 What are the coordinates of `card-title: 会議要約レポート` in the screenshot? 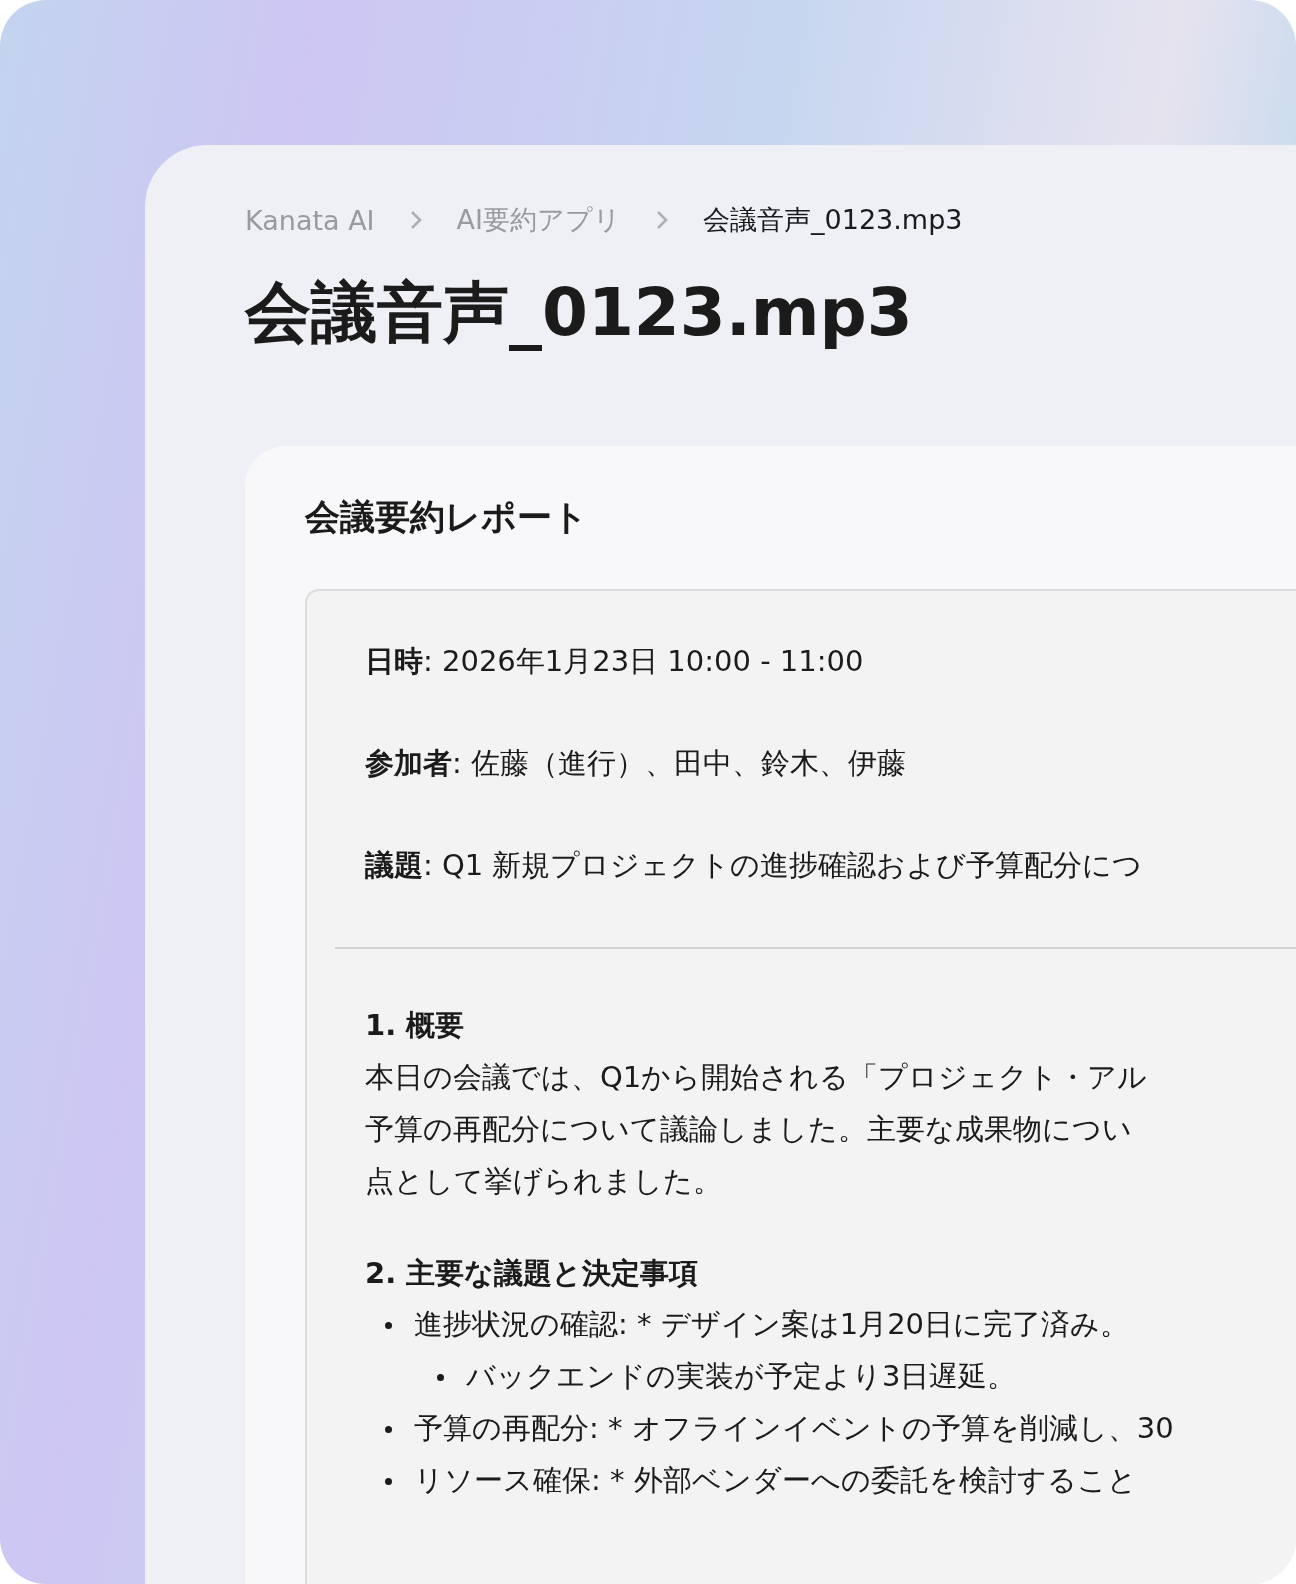 It's located at (447, 517).